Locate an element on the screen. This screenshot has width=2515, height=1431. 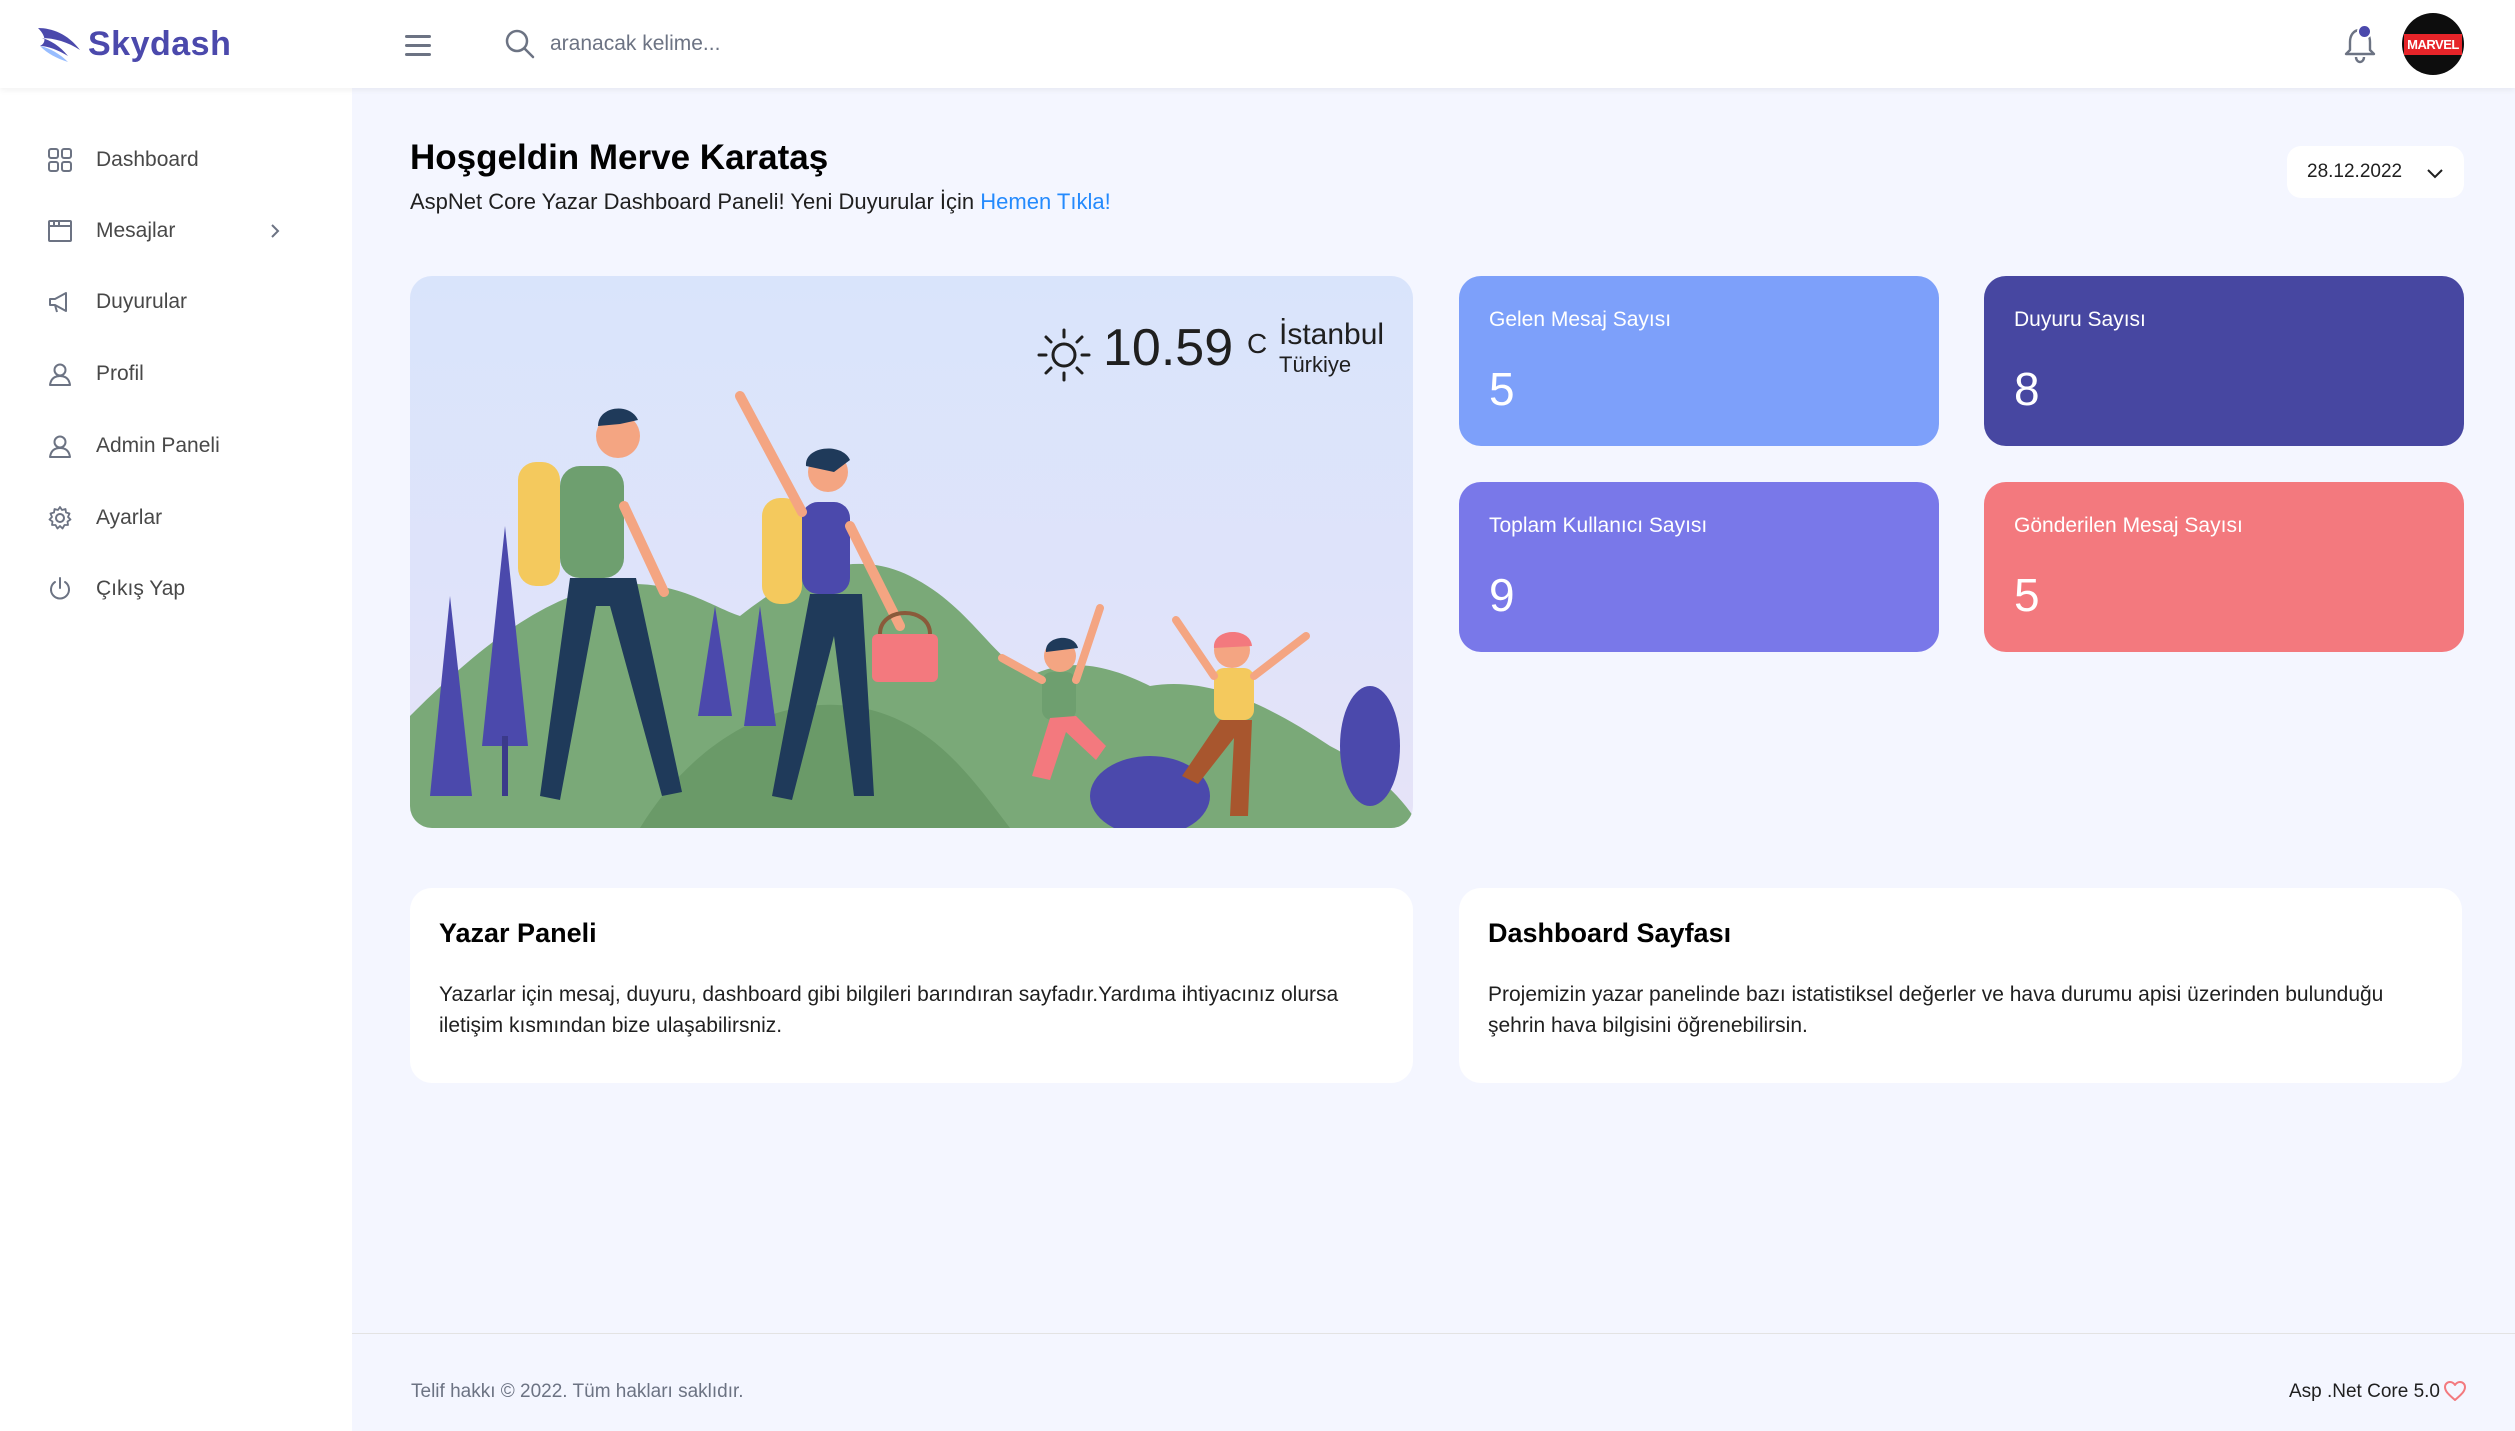
sidebar-item-label: Profil is located at coordinates (120, 373).